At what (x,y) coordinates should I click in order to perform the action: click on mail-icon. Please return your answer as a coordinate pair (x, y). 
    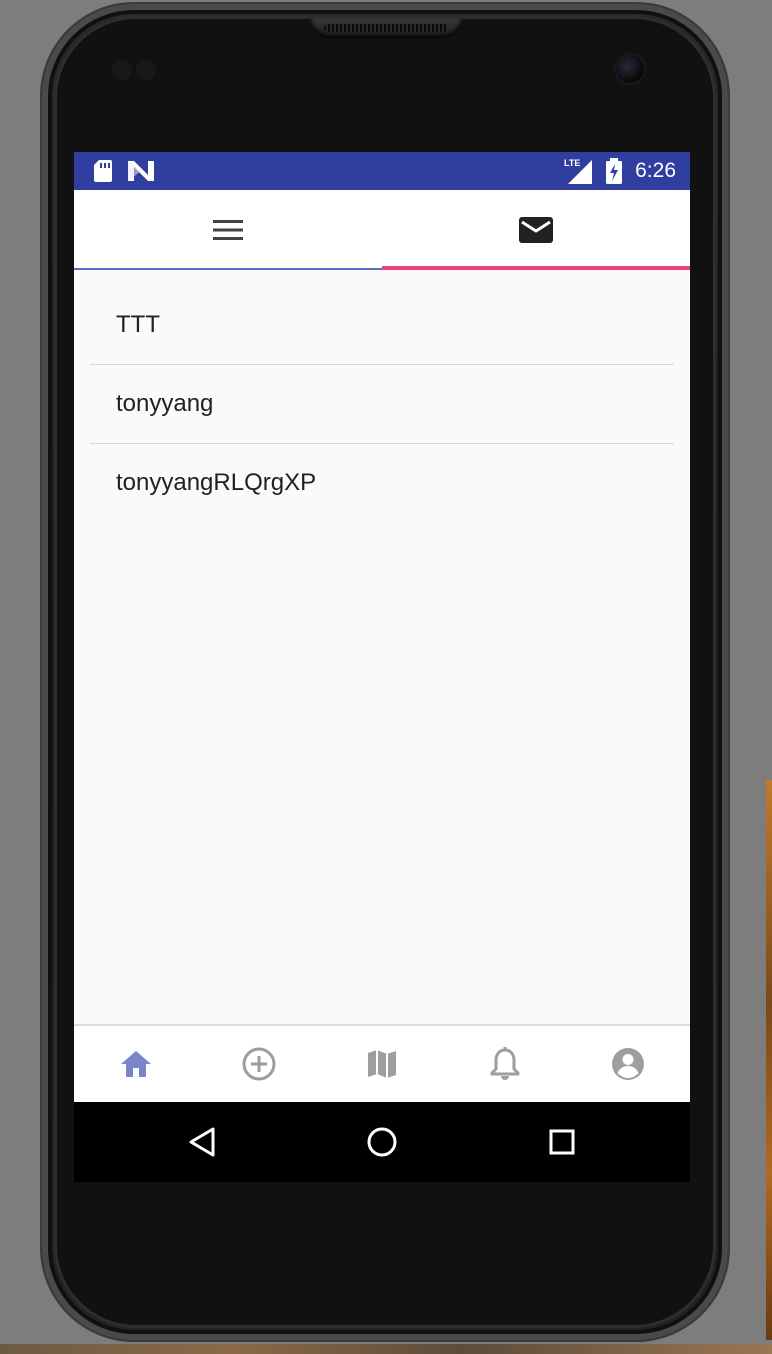
    Looking at the image, I should click on (536, 230).